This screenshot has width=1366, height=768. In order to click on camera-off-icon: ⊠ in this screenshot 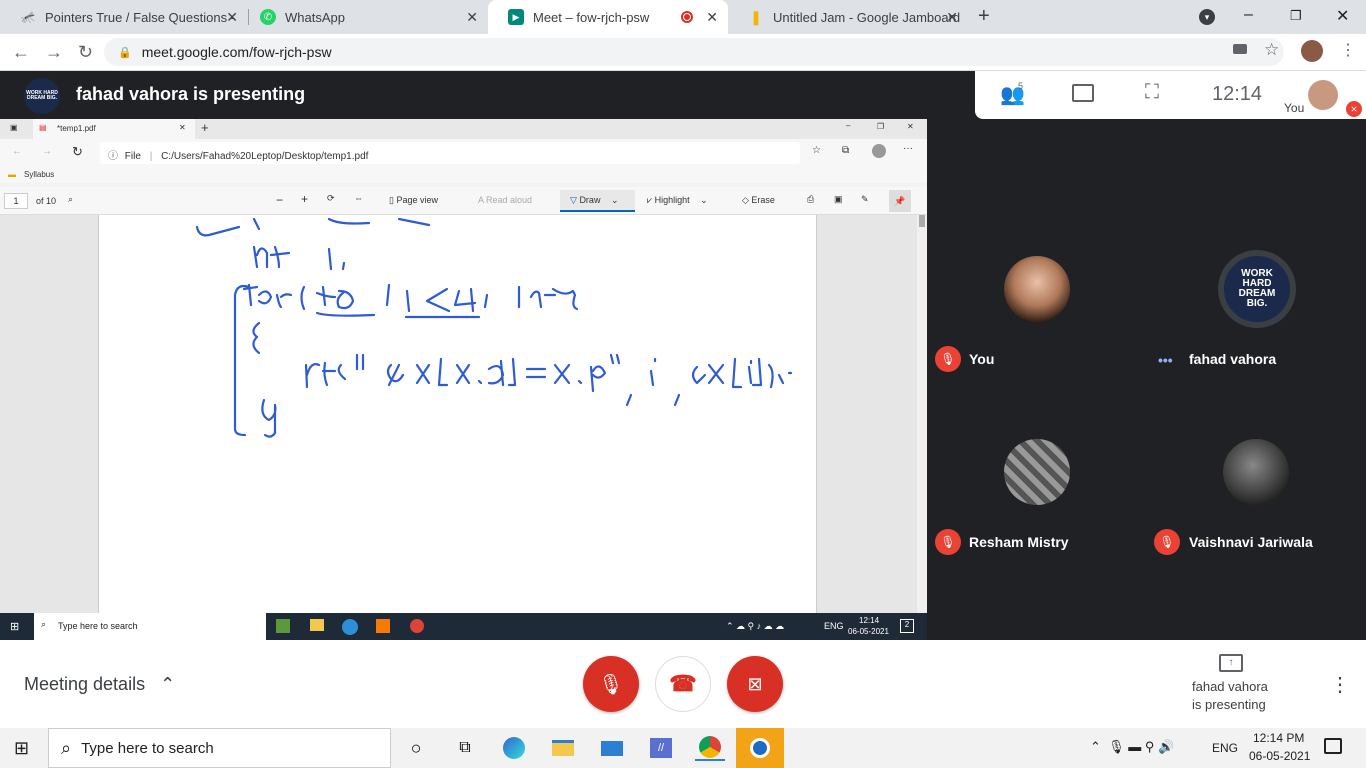, I will do `click(755, 683)`.